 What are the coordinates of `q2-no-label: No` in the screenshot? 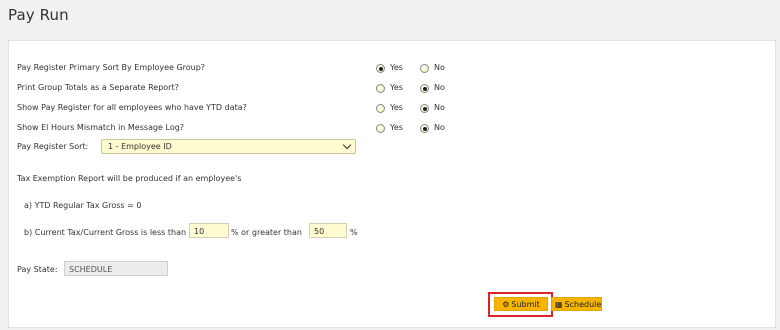 It's located at (439, 87).